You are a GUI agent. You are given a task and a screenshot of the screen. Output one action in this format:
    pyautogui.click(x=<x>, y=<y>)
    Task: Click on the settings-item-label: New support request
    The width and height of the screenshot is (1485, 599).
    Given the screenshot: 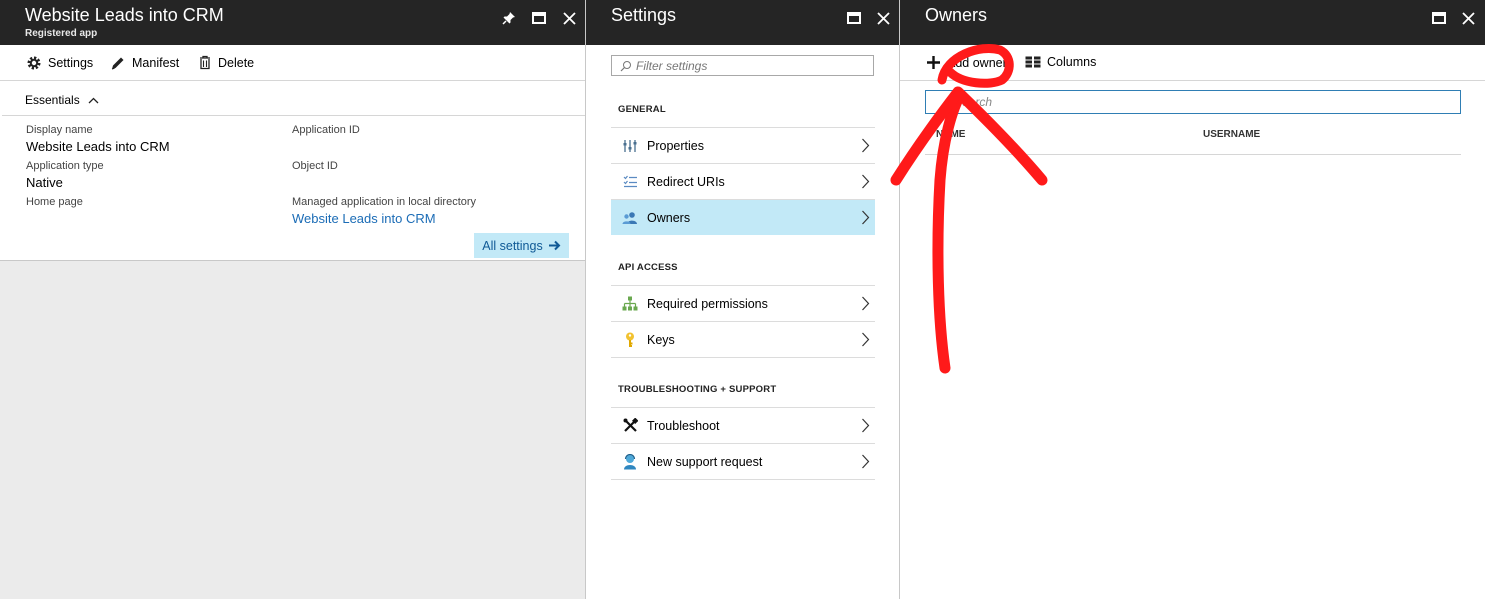 What is the action you would take?
    pyautogui.click(x=705, y=461)
    